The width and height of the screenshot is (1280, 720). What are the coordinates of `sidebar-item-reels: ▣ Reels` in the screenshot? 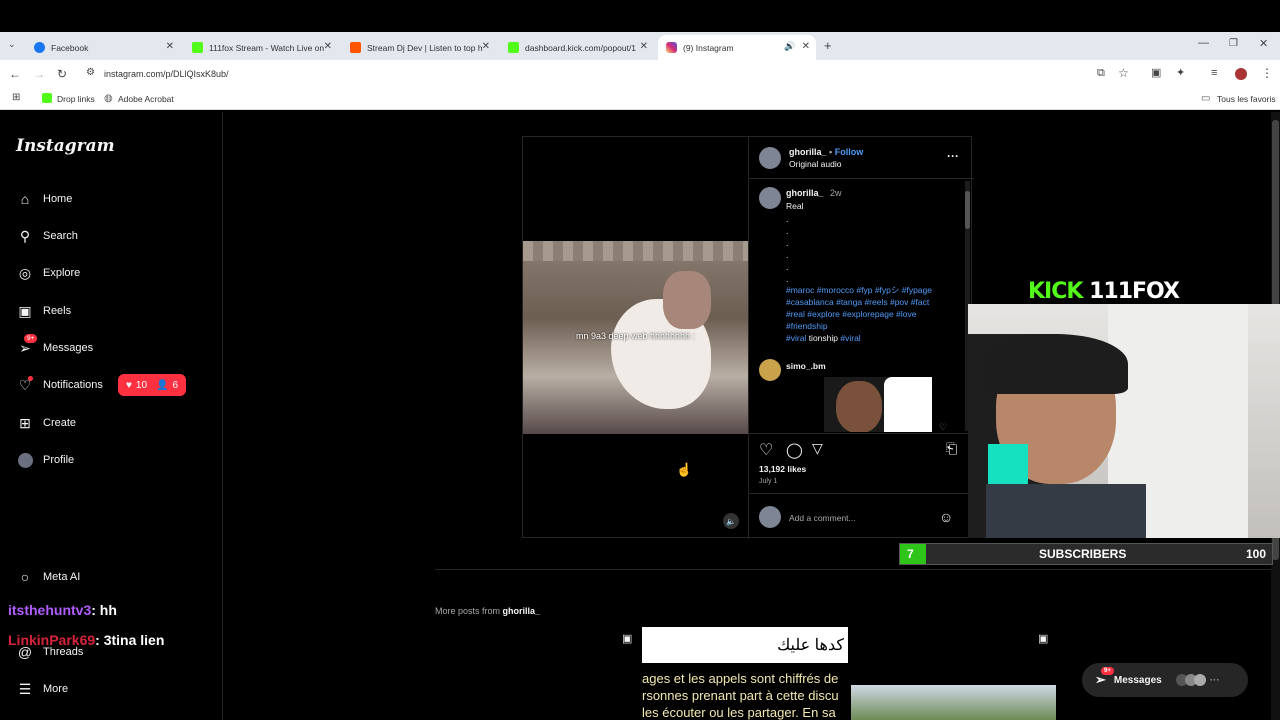 It's located at (43, 311).